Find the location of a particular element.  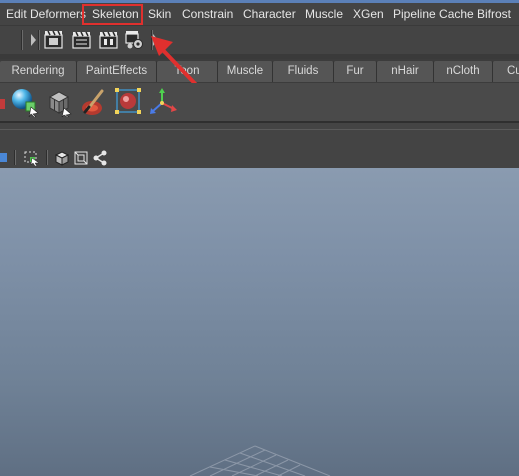

sphere-icon is located at coordinates (24, 102).